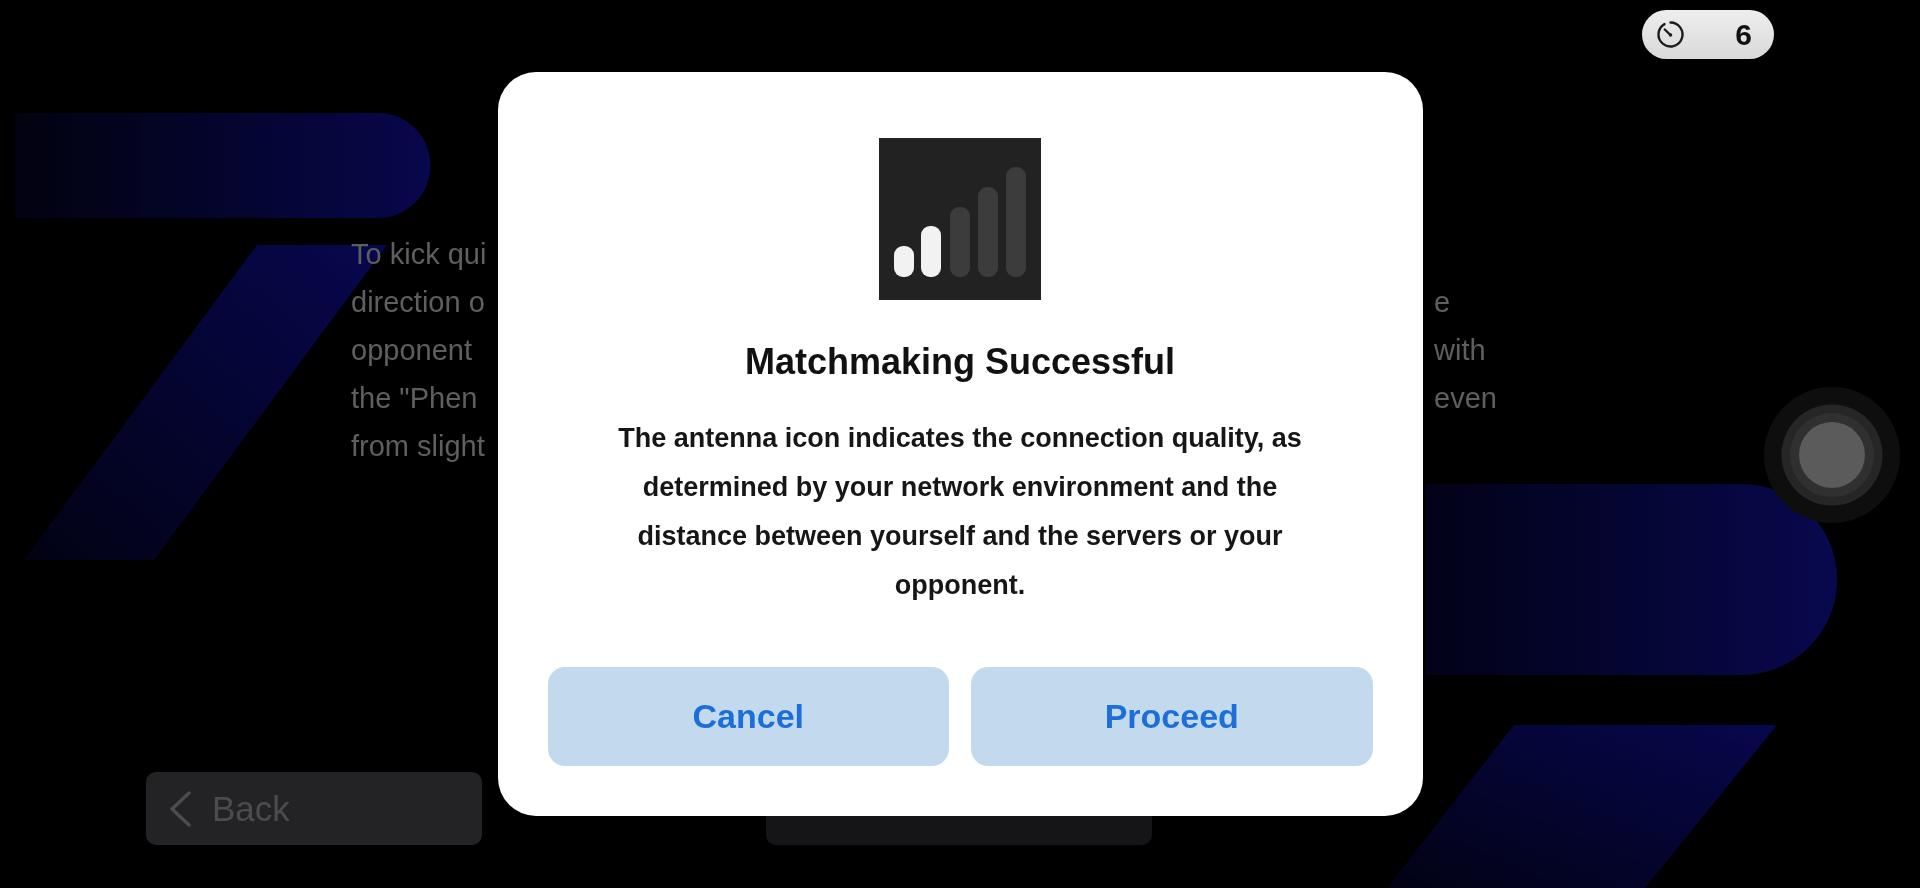  I want to click on dialog-button: Proceed, so click(1172, 716).